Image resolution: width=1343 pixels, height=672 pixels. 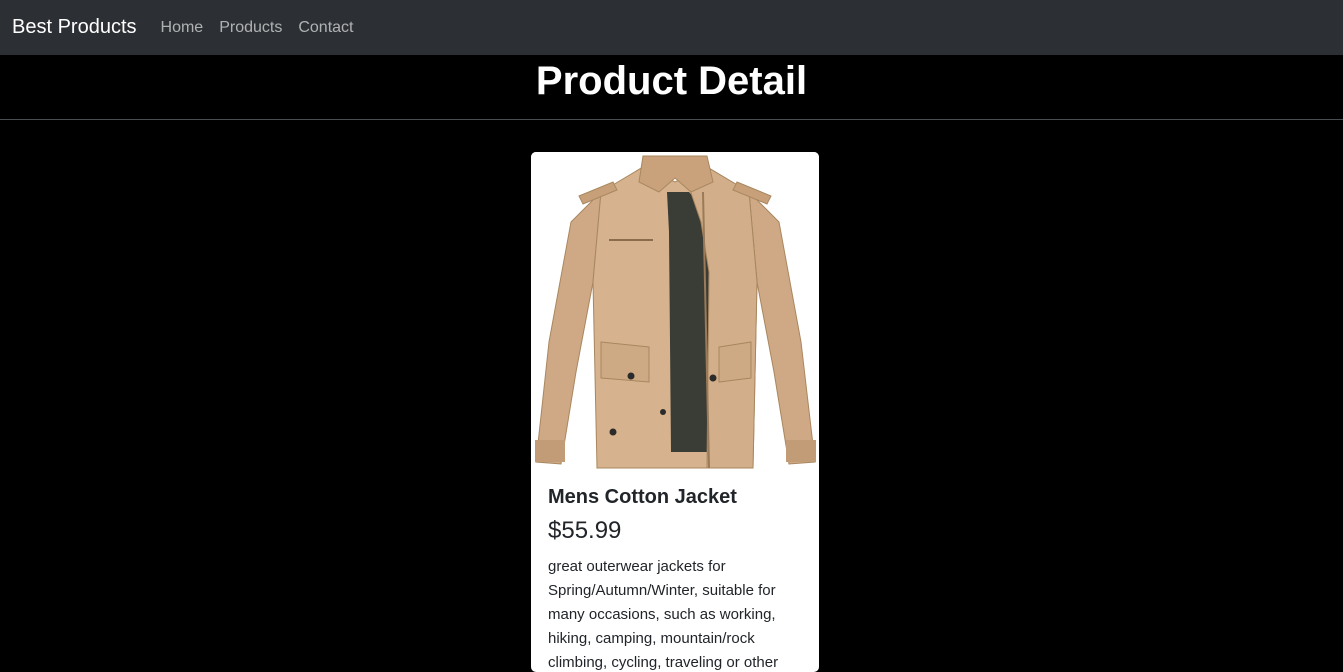 What do you see at coordinates (325, 28) in the screenshot?
I see `nav-link-contact: Contact` at bounding box center [325, 28].